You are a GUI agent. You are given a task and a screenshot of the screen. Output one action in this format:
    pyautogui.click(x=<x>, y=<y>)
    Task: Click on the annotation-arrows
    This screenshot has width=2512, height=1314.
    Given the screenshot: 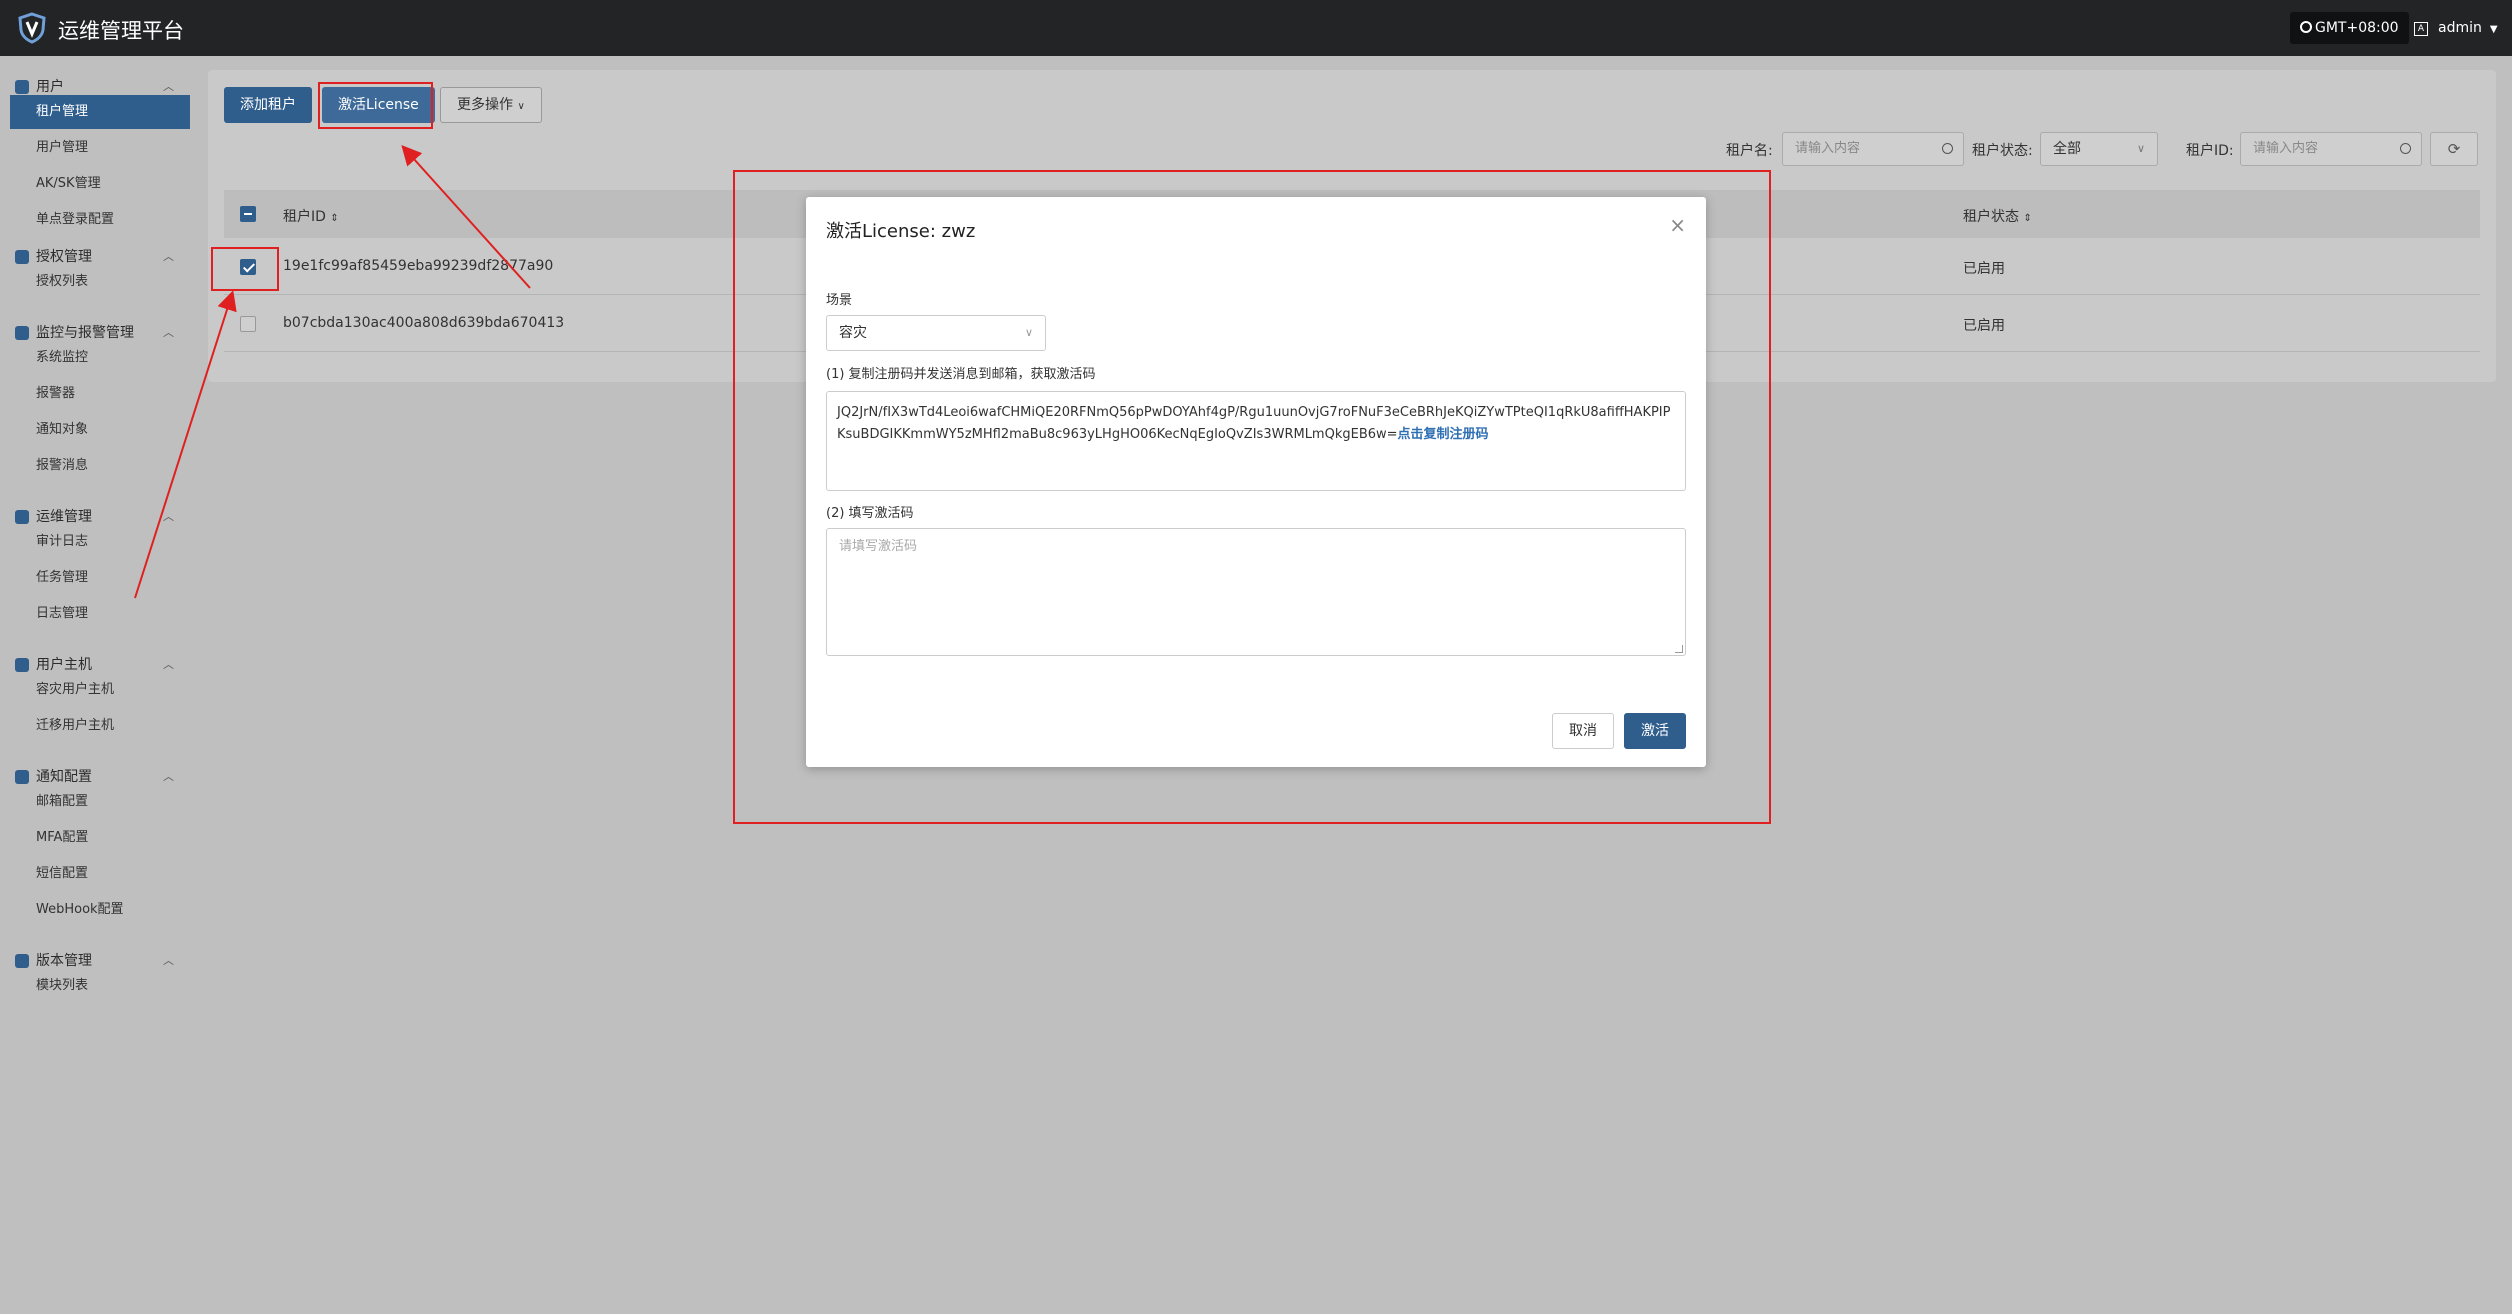 What is the action you would take?
    pyautogui.click(x=332, y=372)
    